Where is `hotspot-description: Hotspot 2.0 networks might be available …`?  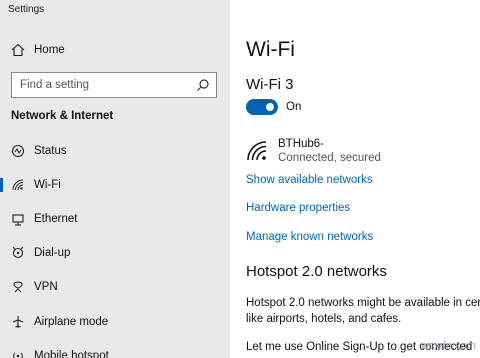
hotspot-description: Hotspot 2.0 networks might be available … is located at coordinates (363, 311).